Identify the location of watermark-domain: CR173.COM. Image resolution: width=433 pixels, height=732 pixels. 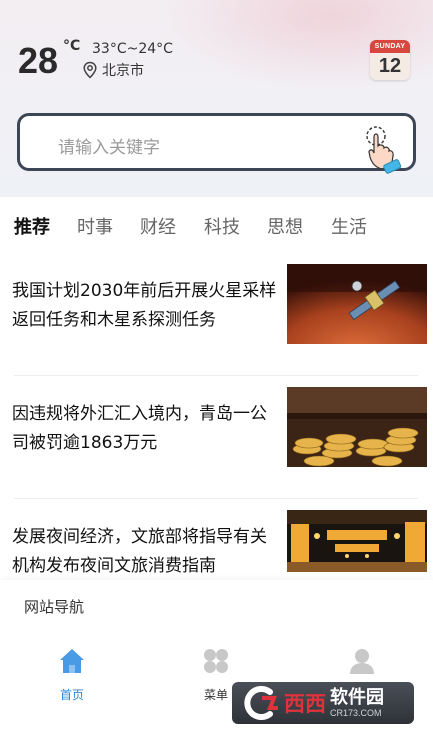
(356, 712).